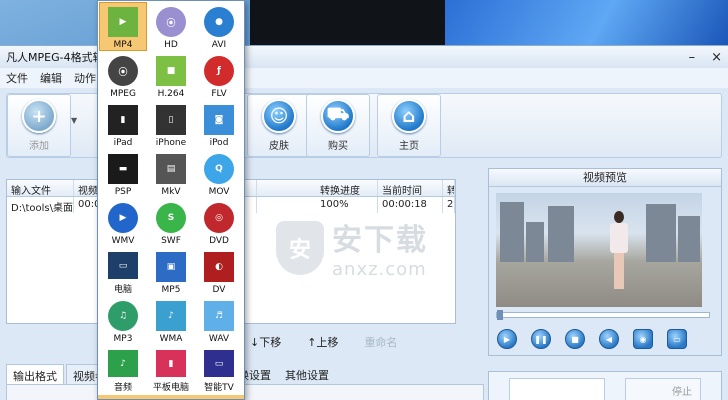  What do you see at coordinates (219, 45) in the screenshot?
I see `format-label: AVI` at bounding box center [219, 45].